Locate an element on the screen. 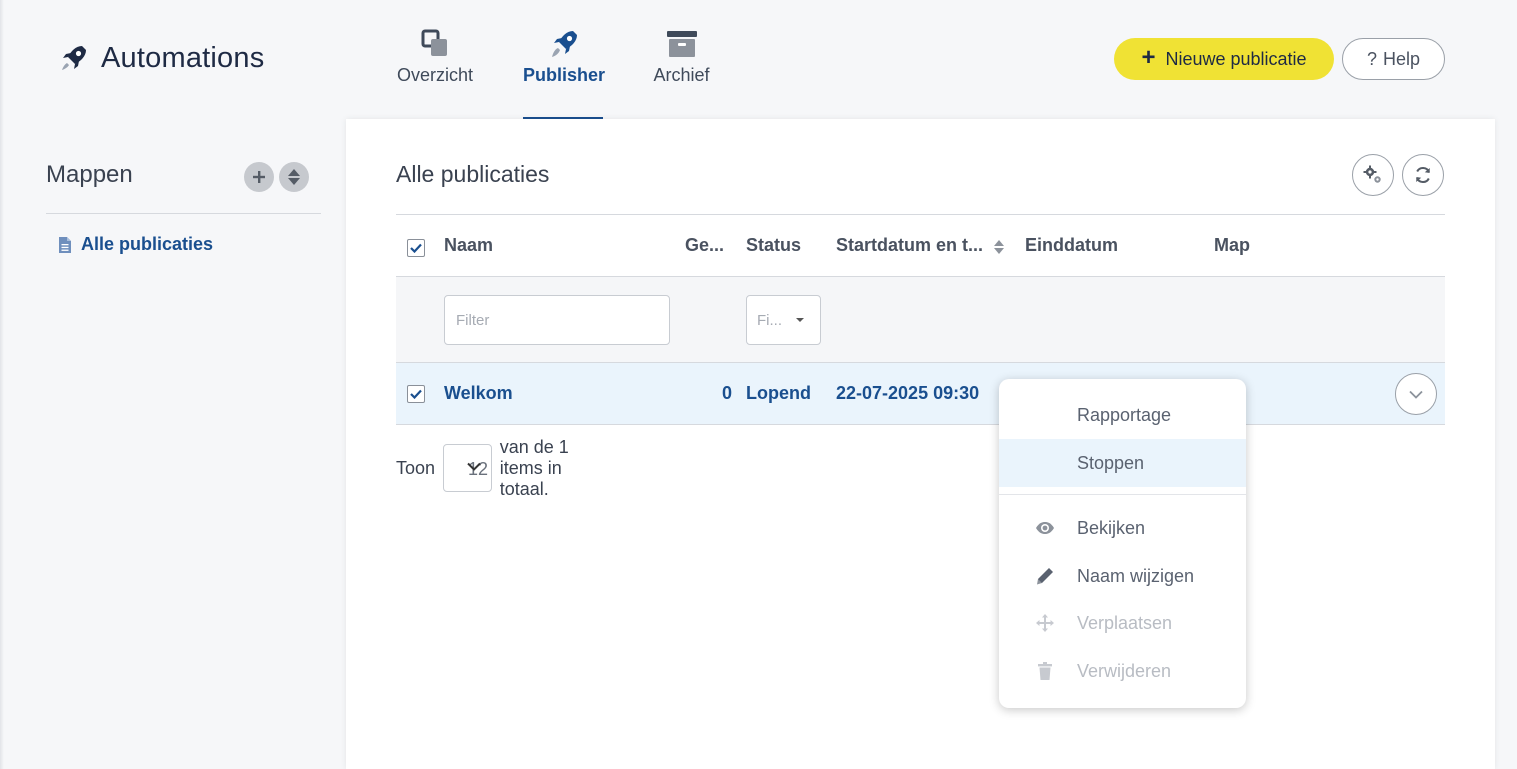 Image resolution: width=1517 pixels, height=769 pixels. refresh-icon is located at coordinates (1423, 175).